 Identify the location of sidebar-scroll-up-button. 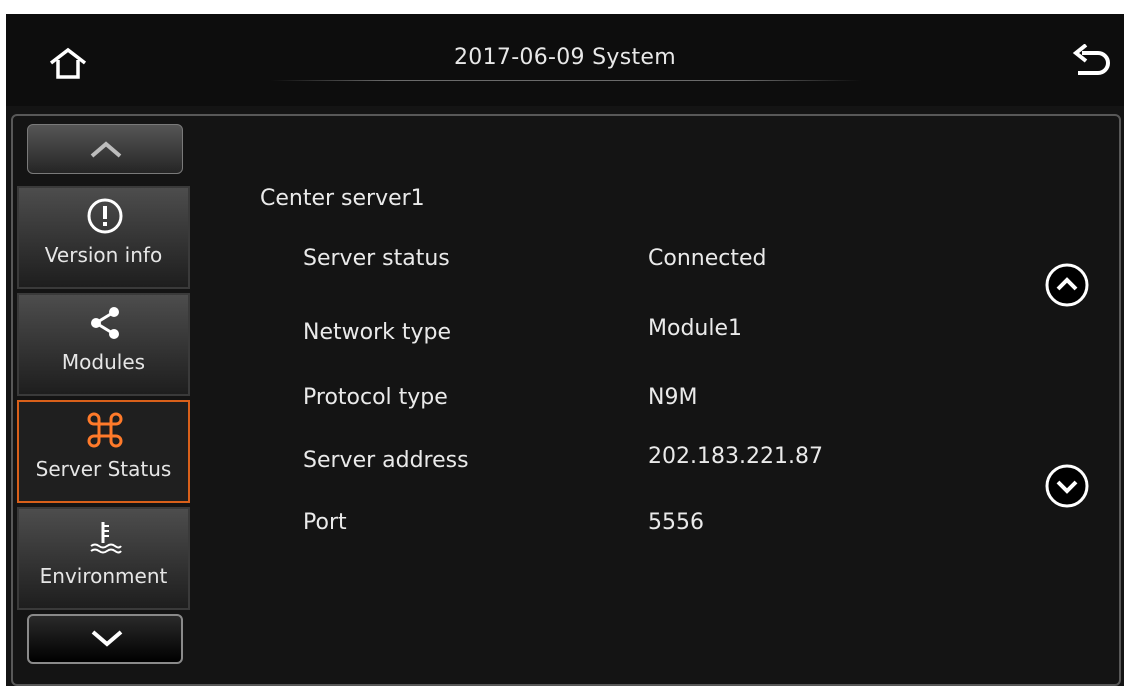
(105, 149).